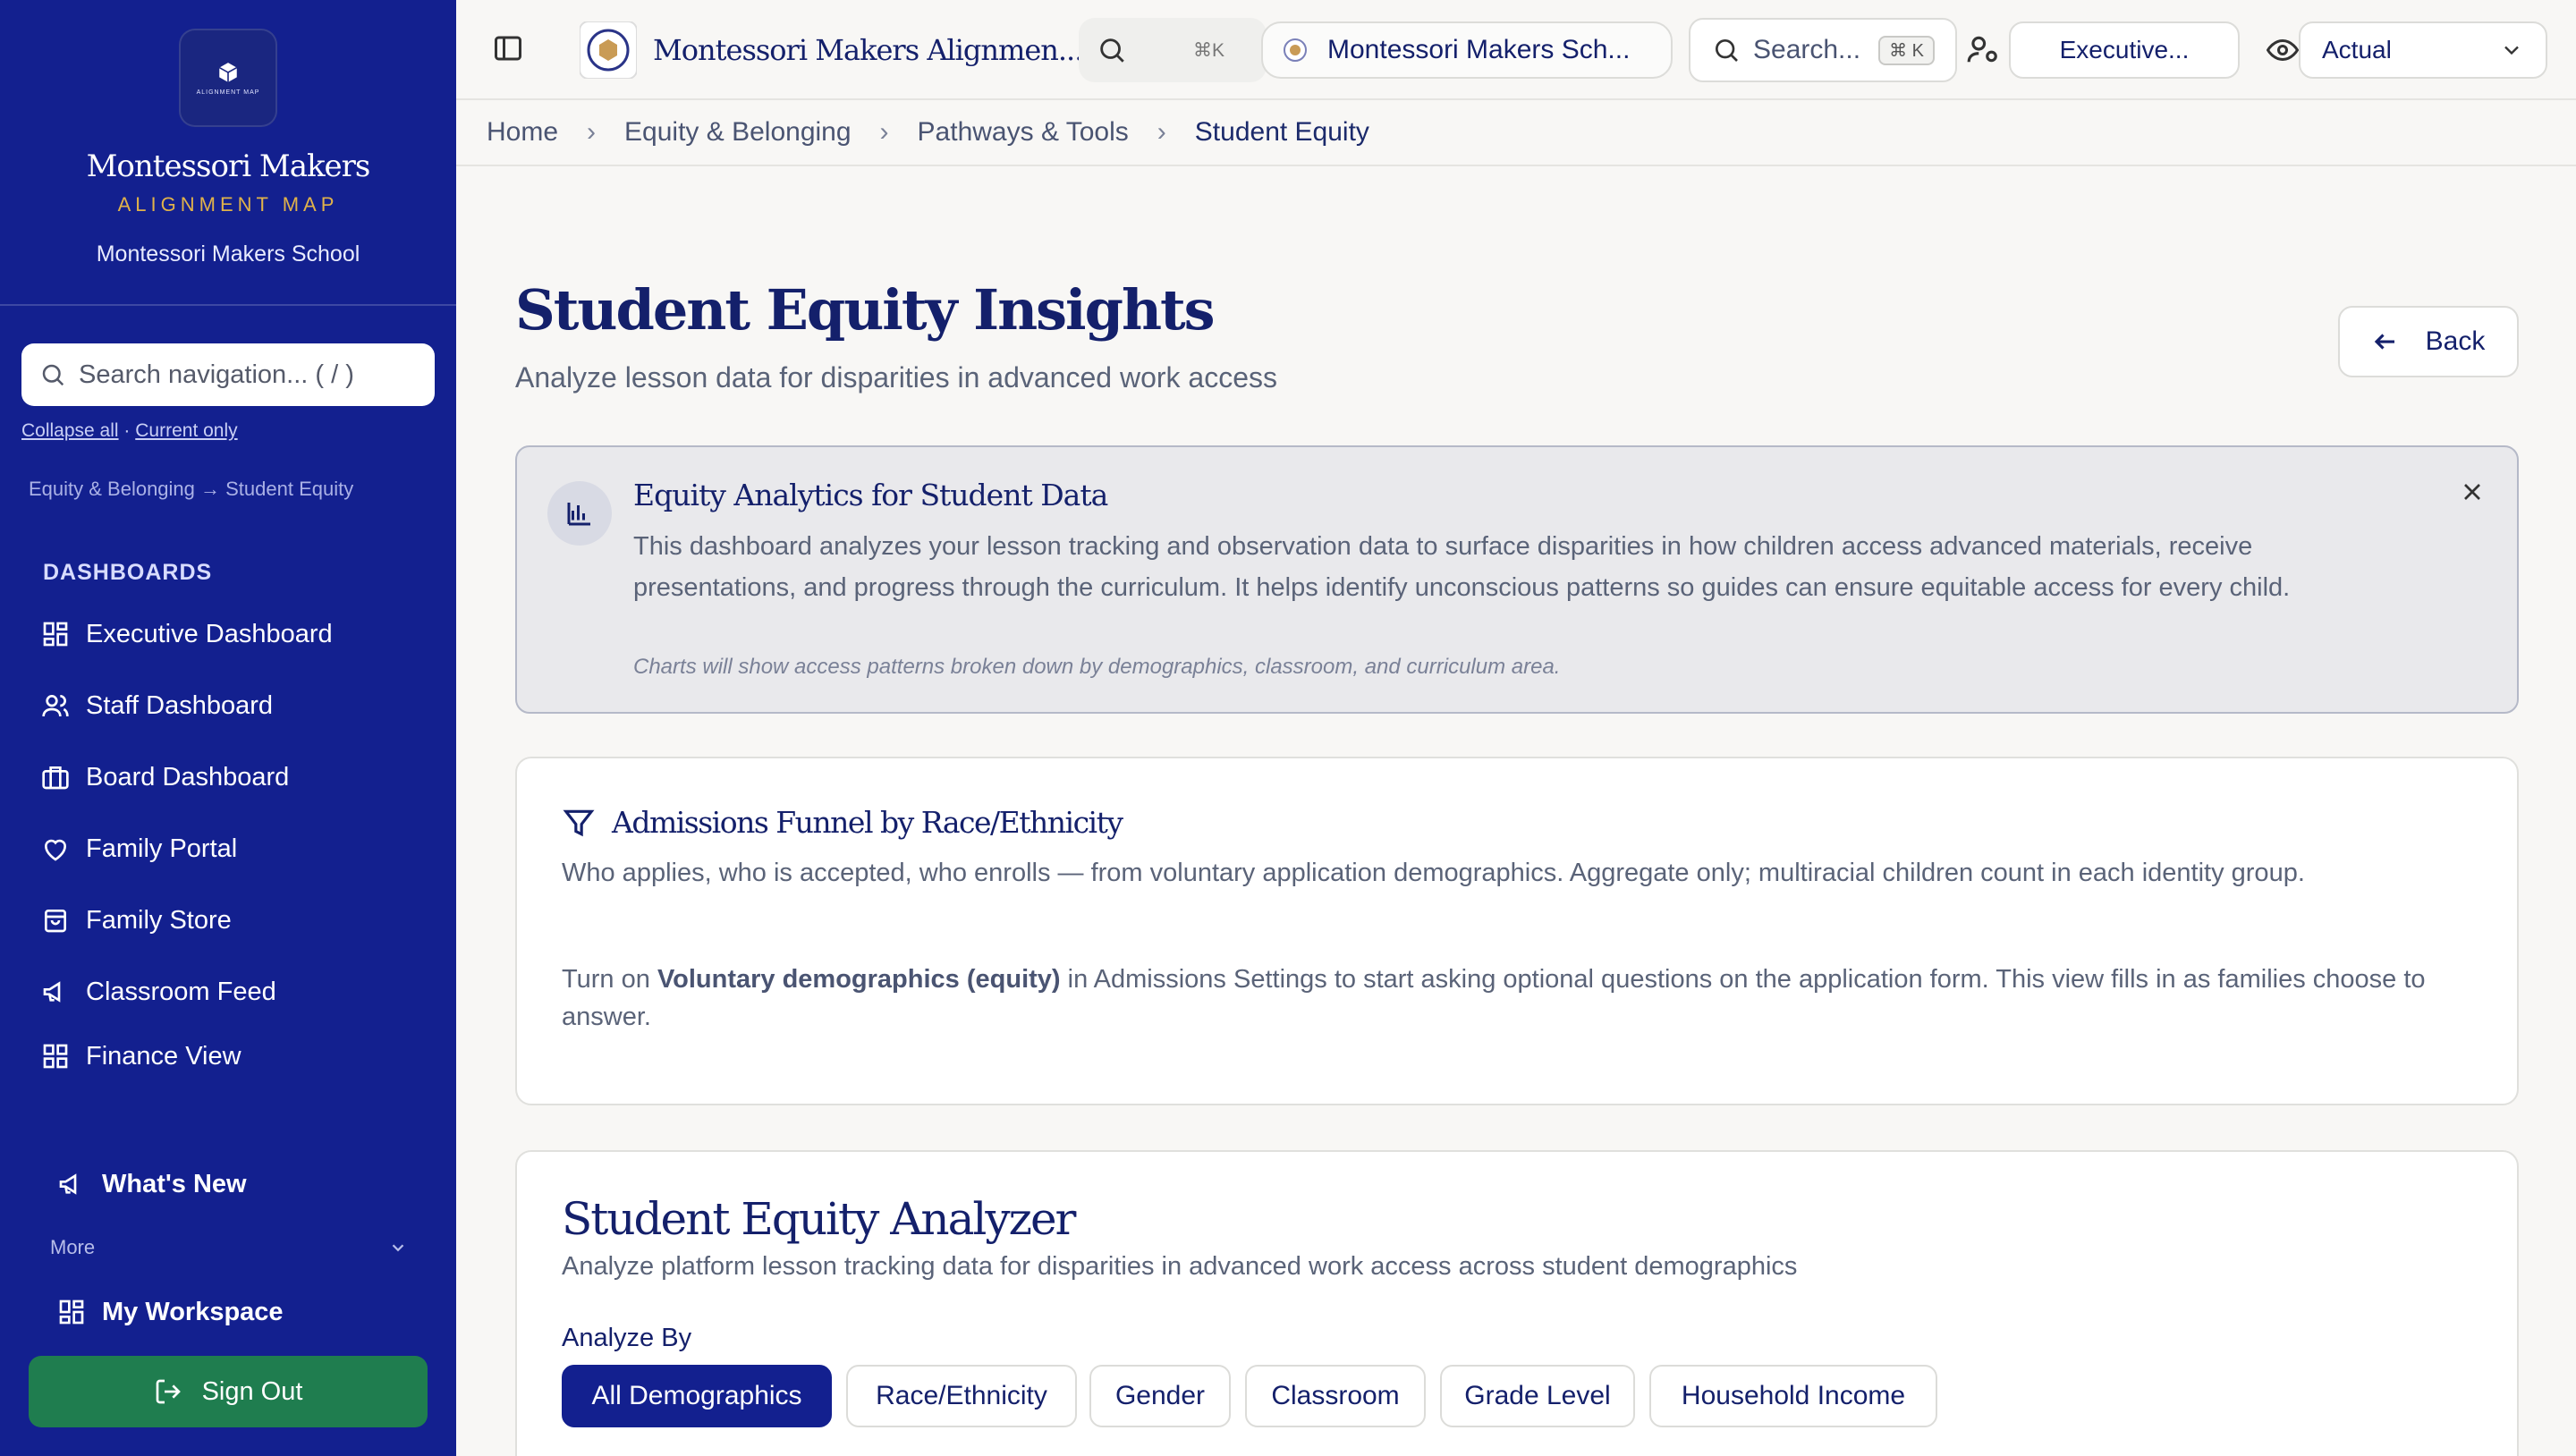 The height and width of the screenshot is (1456, 2576). What do you see at coordinates (1281, 132) in the screenshot?
I see `breadcrumb-current: Student Equity` at bounding box center [1281, 132].